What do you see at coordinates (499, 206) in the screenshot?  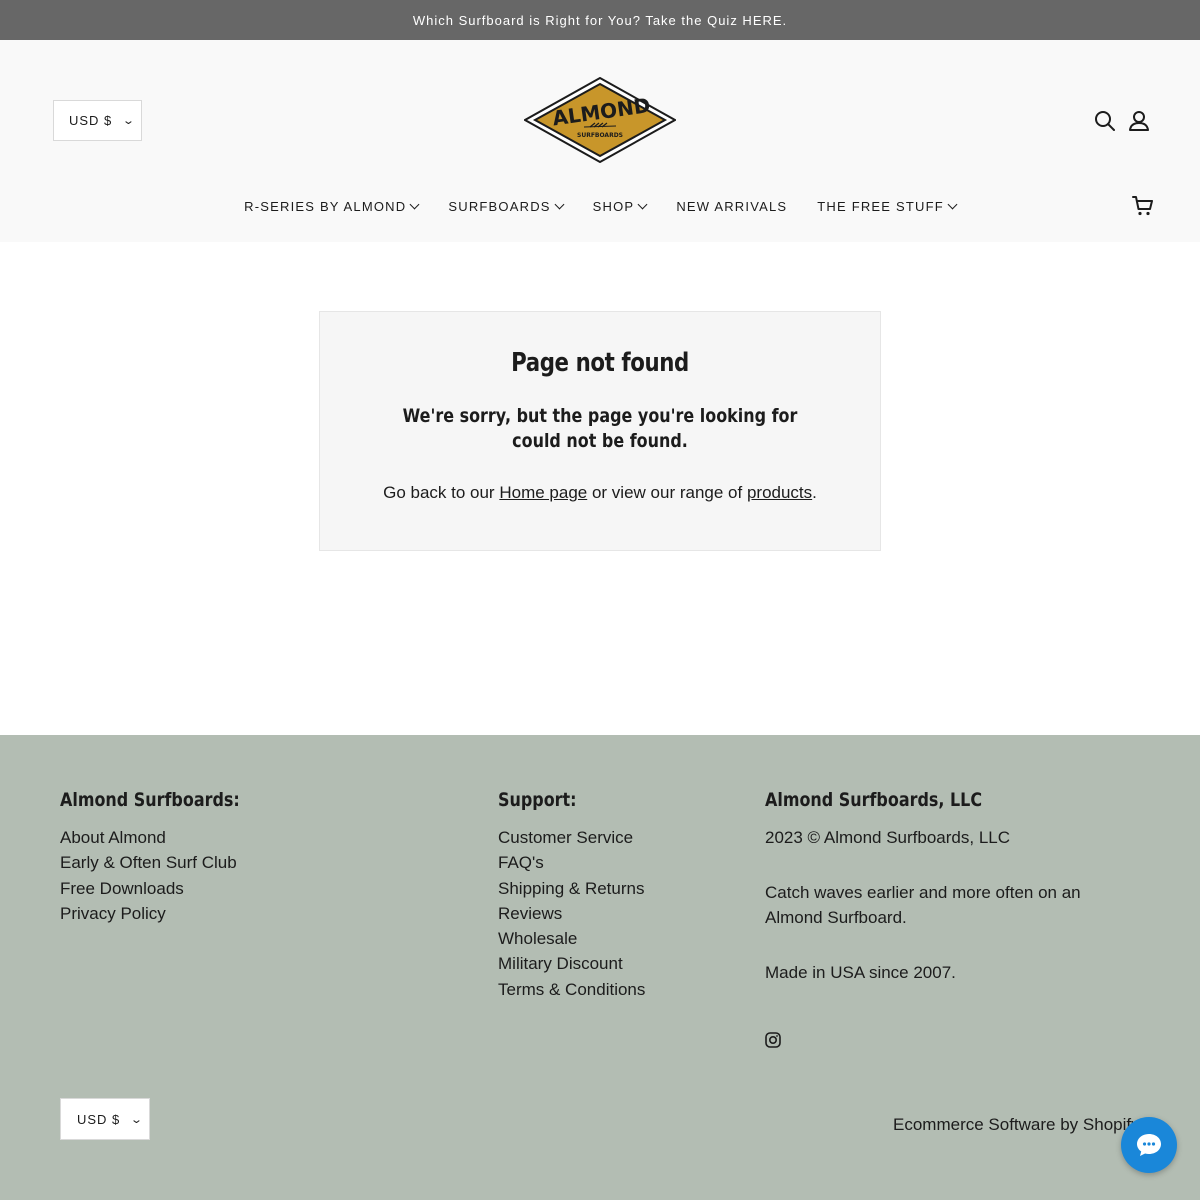 I see `nav-item-label: SURFBOARDS` at bounding box center [499, 206].